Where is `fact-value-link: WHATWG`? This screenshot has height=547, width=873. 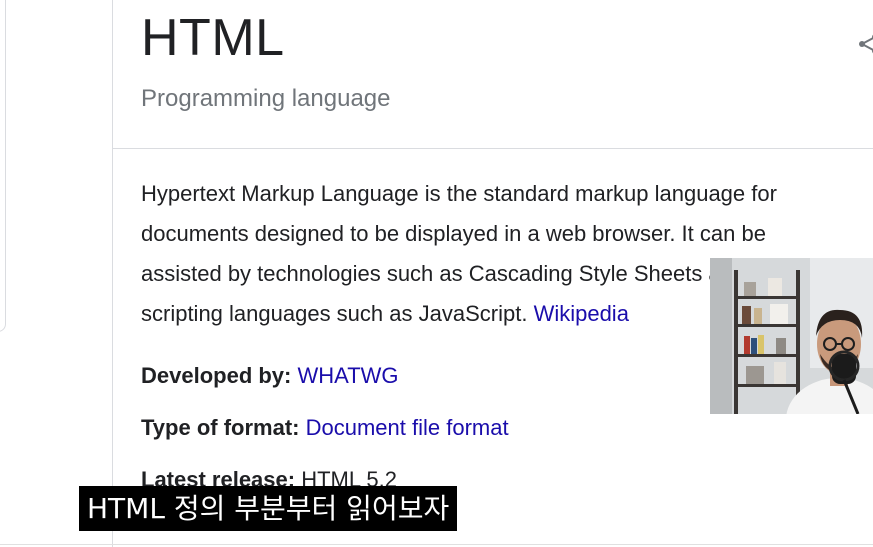 fact-value-link: WHATWG is located at coordinates (348, 375).